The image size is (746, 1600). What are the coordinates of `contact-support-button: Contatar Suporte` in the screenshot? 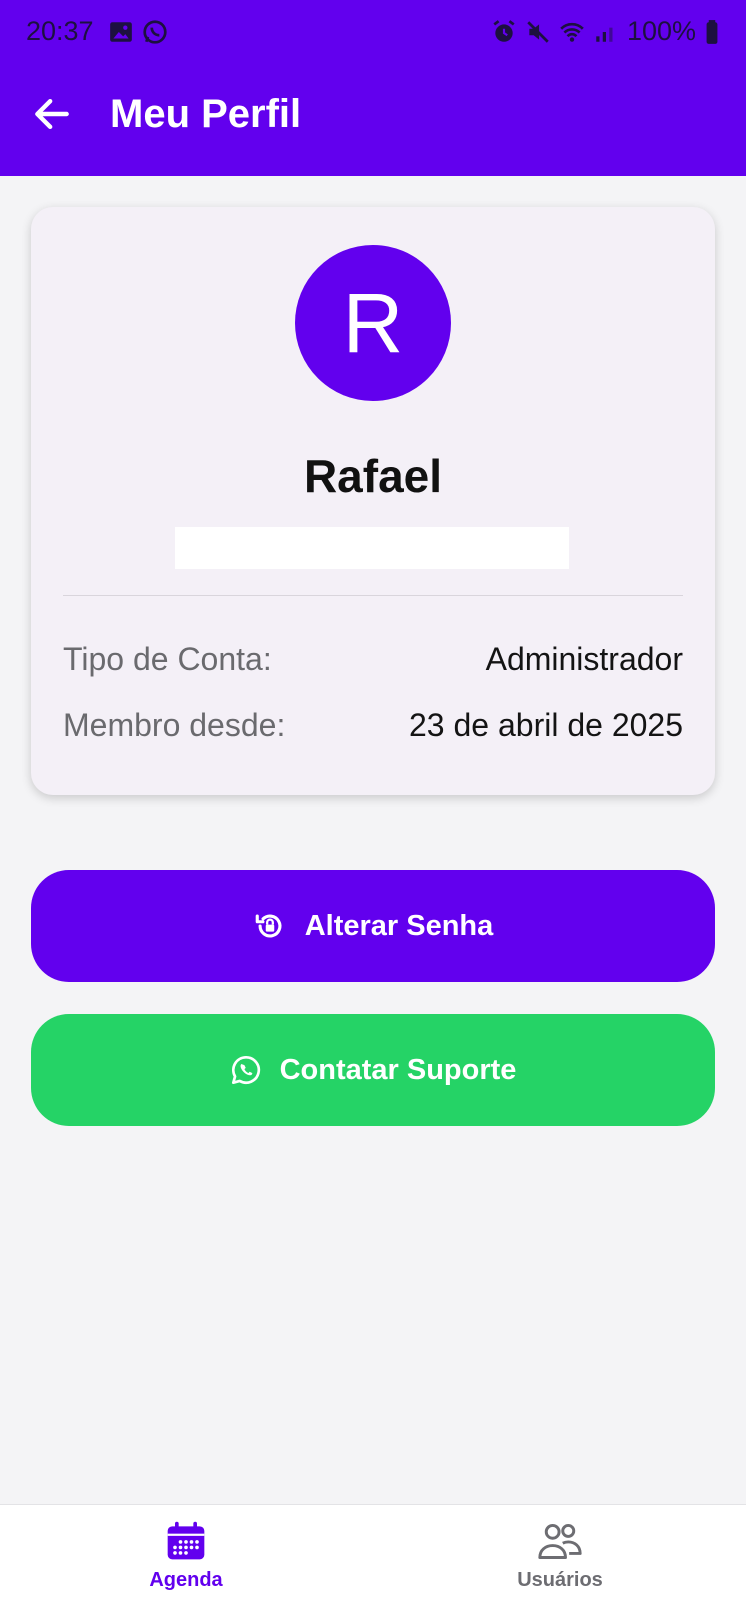 It's located at (373, 1070).